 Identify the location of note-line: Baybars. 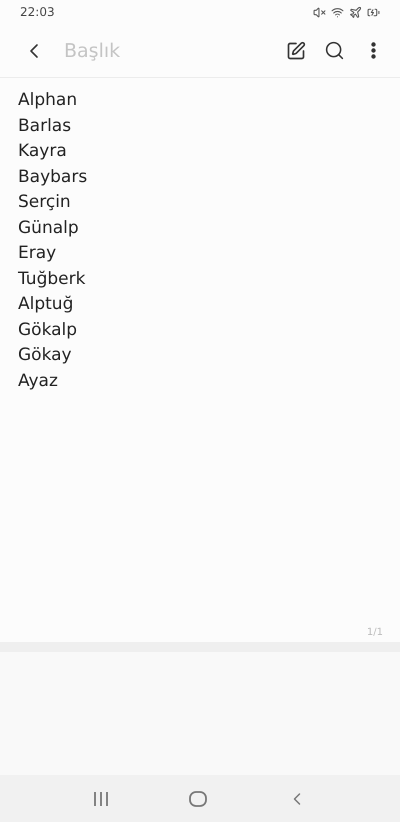
(53, 177).